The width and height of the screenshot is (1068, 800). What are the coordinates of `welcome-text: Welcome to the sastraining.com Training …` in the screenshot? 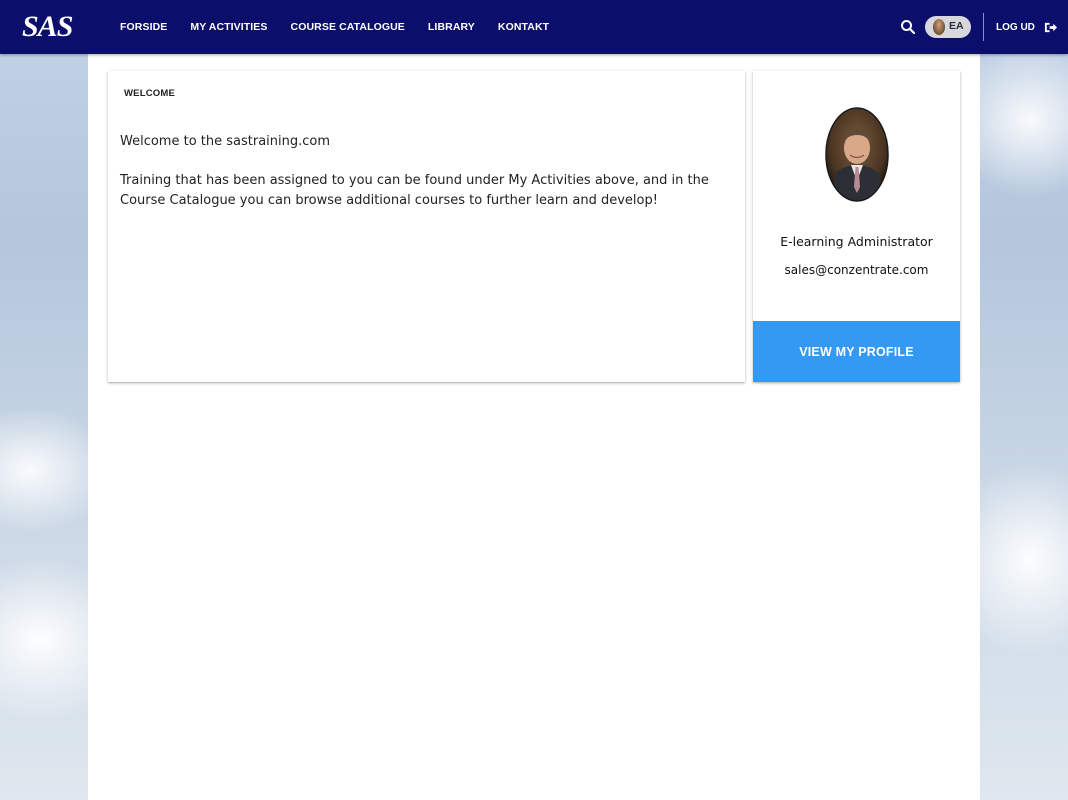 It's located at (420, 181).